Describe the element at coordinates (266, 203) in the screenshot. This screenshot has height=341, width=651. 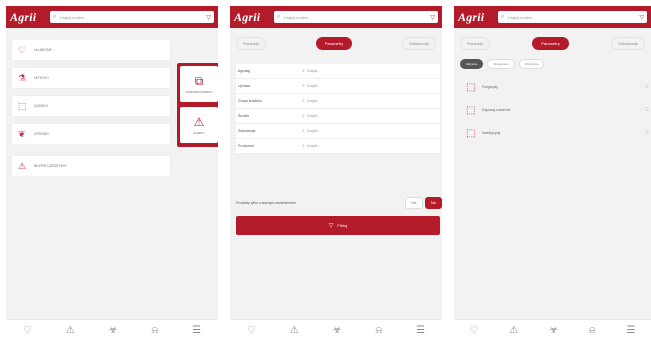
I see `toggle-label: Produkty tylko z ważnym zezwoleniem` at that location.